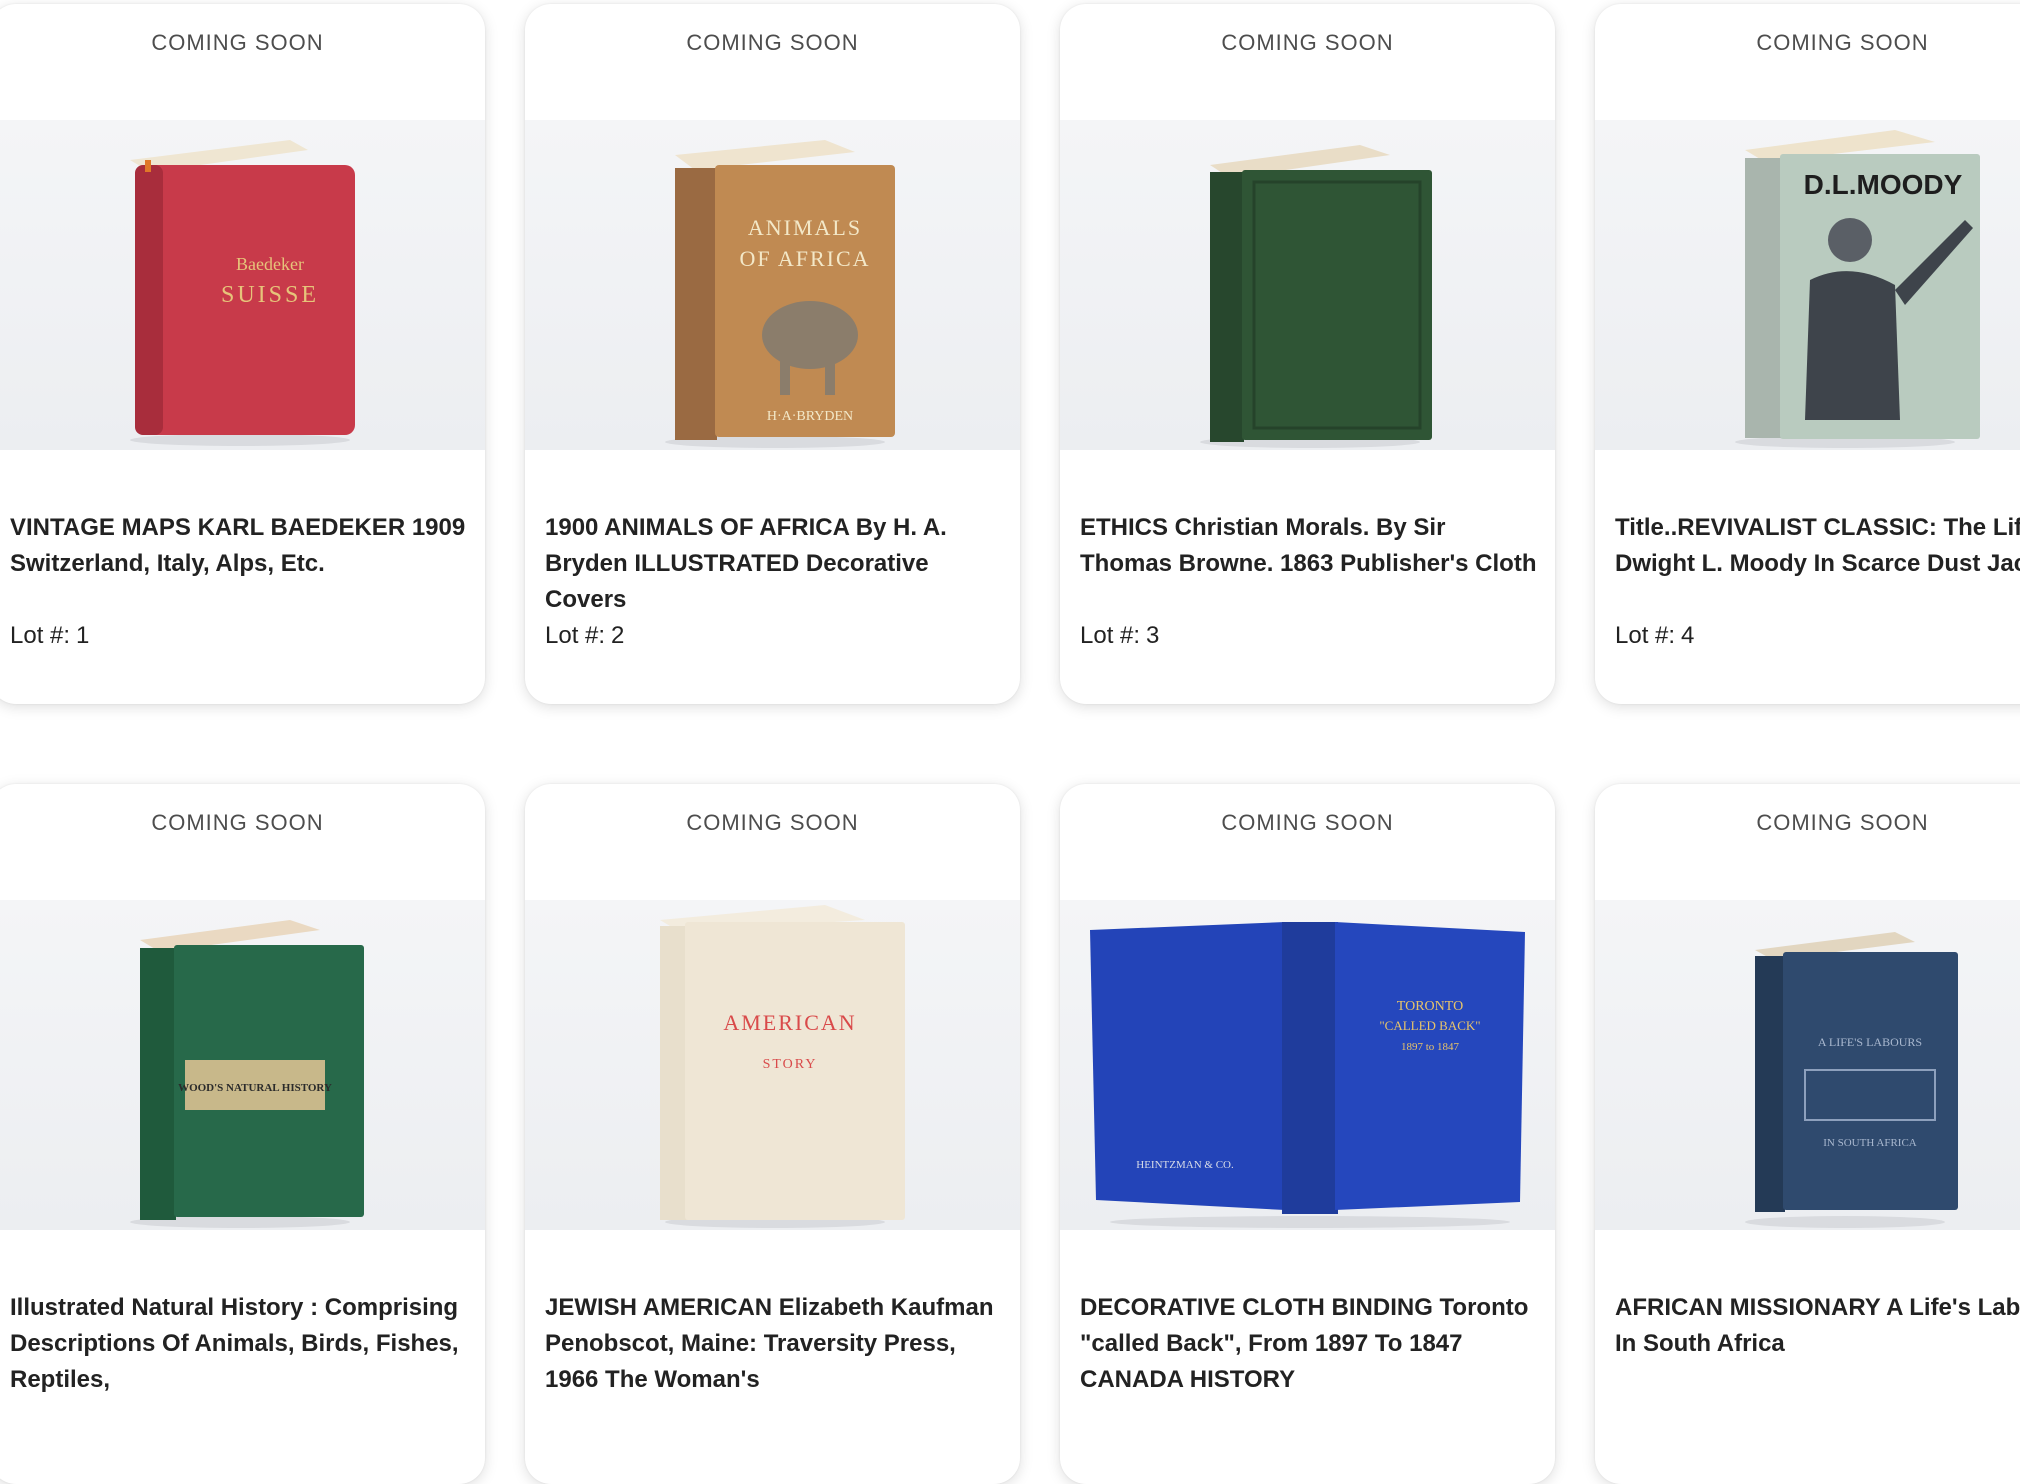 The width and height of the screenshot is (2020, 1484). I want to click on lot-photo-natural-history: WOOD'S NATURAL HISTORY, so click(242, 1065).